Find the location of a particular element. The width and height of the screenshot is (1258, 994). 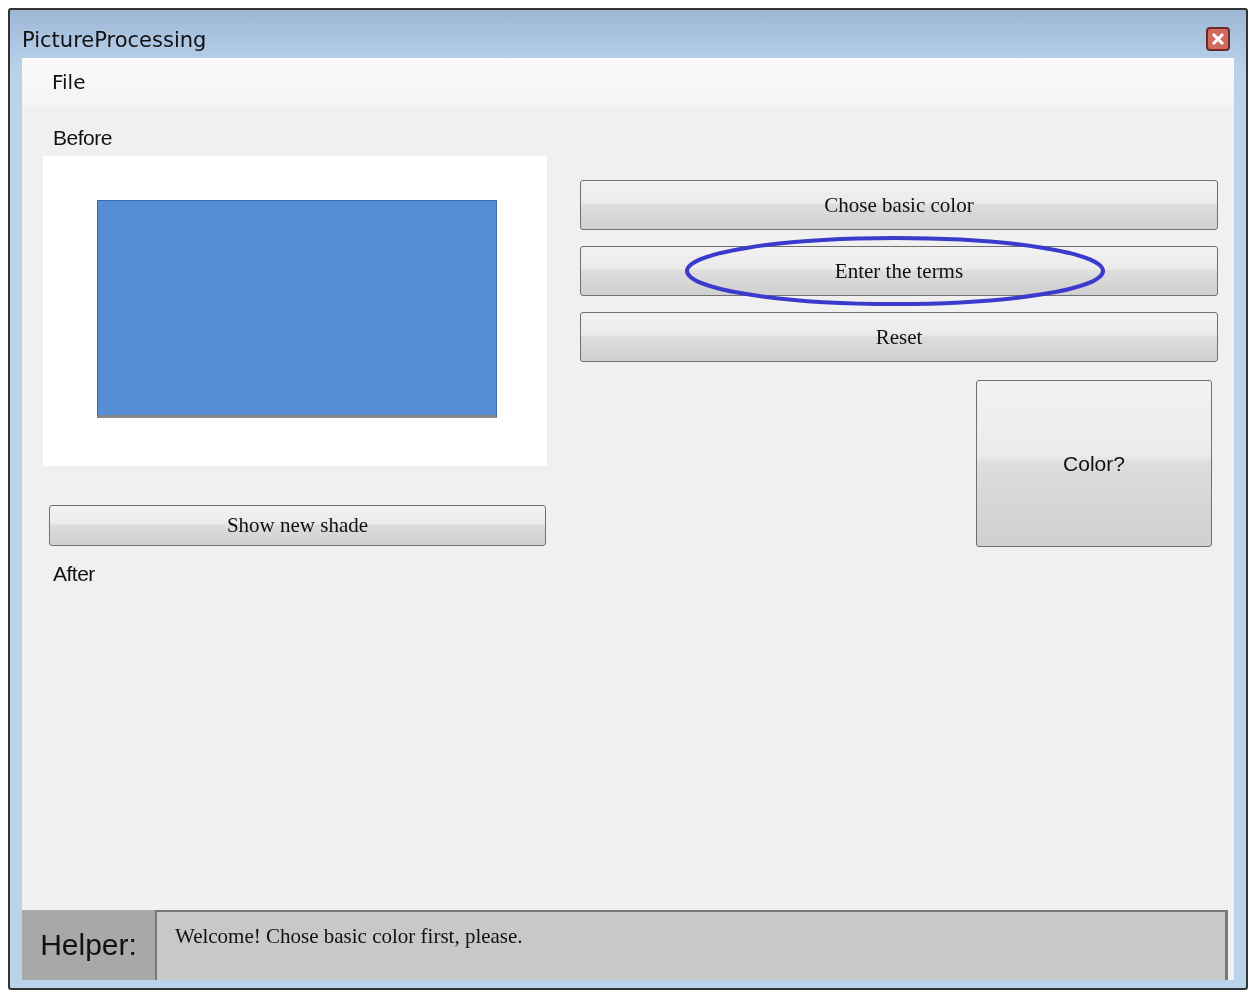

window-title: PictureProcessing is located at coordinates (114, 40).